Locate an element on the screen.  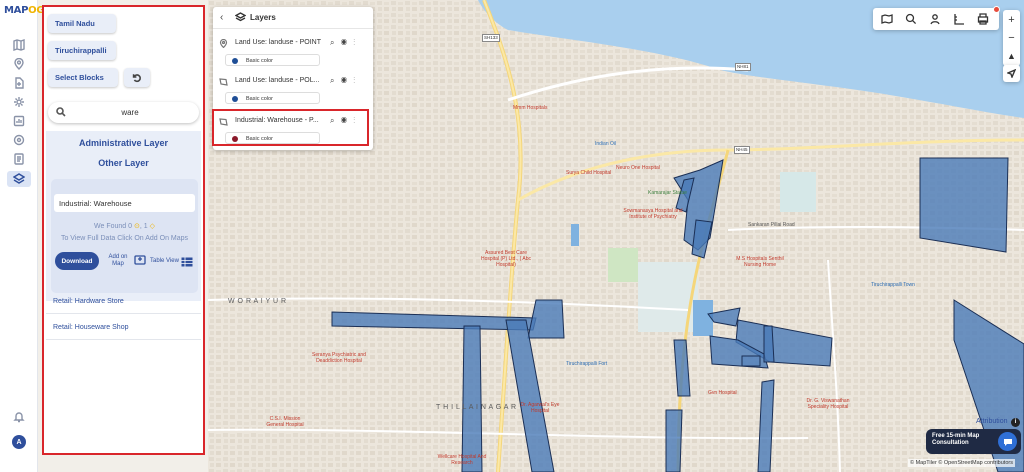
zoom-controls: + − ▲ is located at coordinates (1011, 38).